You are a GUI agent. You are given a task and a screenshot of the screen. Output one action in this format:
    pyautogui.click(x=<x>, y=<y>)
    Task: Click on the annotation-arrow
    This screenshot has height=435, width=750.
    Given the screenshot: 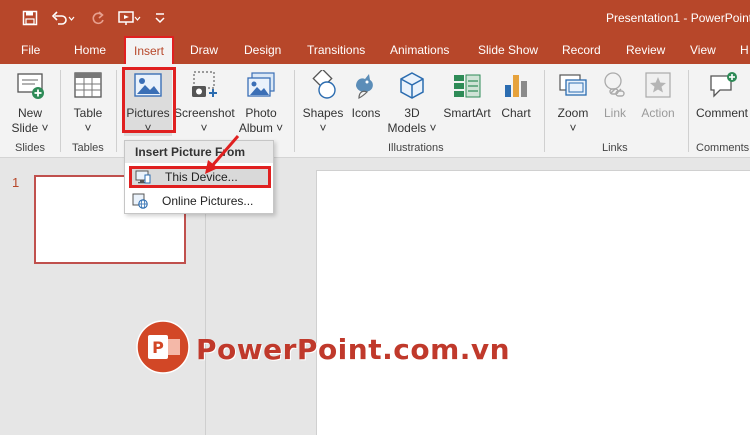 What is the action you would take?
    pyautogui.click(x=222, y=154)
    